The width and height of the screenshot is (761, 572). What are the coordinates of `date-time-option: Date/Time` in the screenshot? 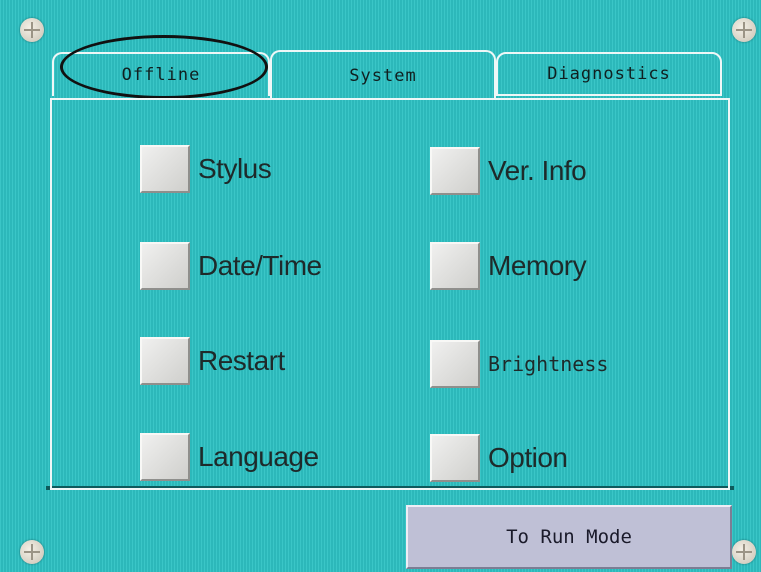 It's located at (231, 266).